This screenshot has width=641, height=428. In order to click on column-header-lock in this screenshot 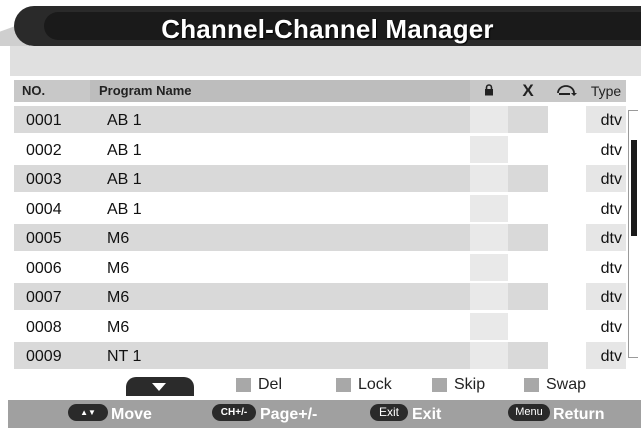, I will do `click(489, 91)`.